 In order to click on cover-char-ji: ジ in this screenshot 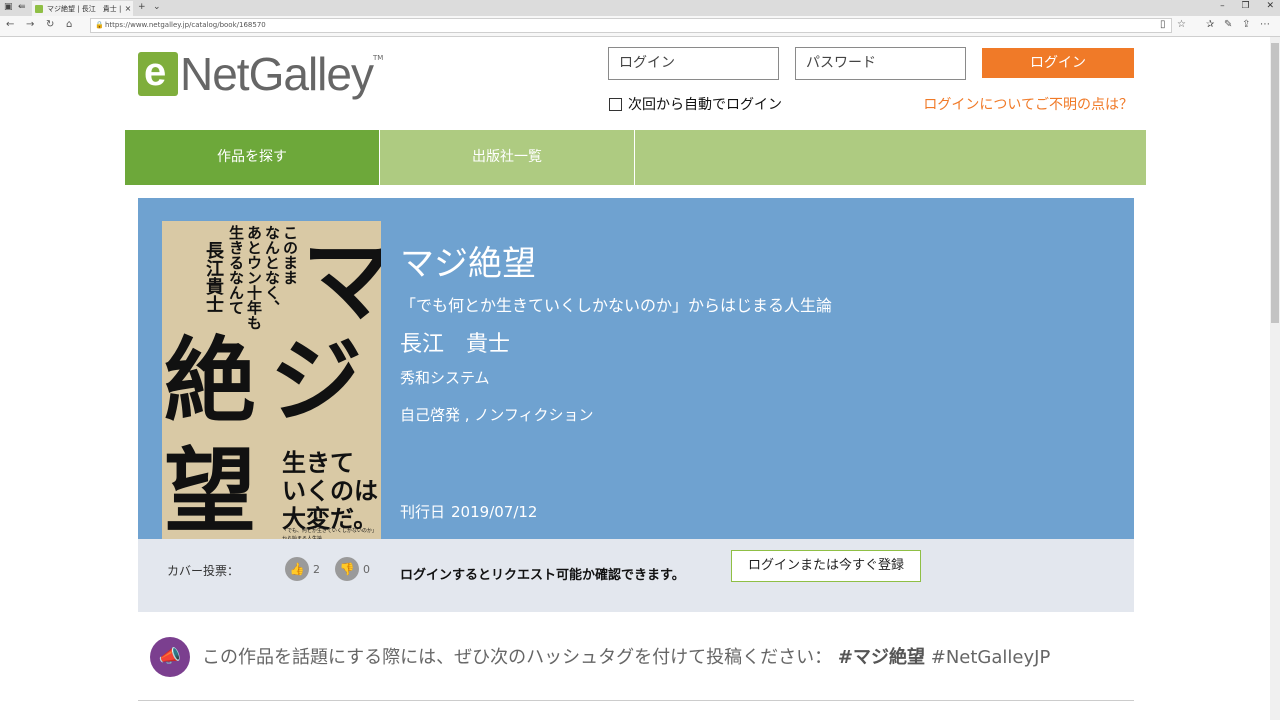, I will do `click(316, 381)`.